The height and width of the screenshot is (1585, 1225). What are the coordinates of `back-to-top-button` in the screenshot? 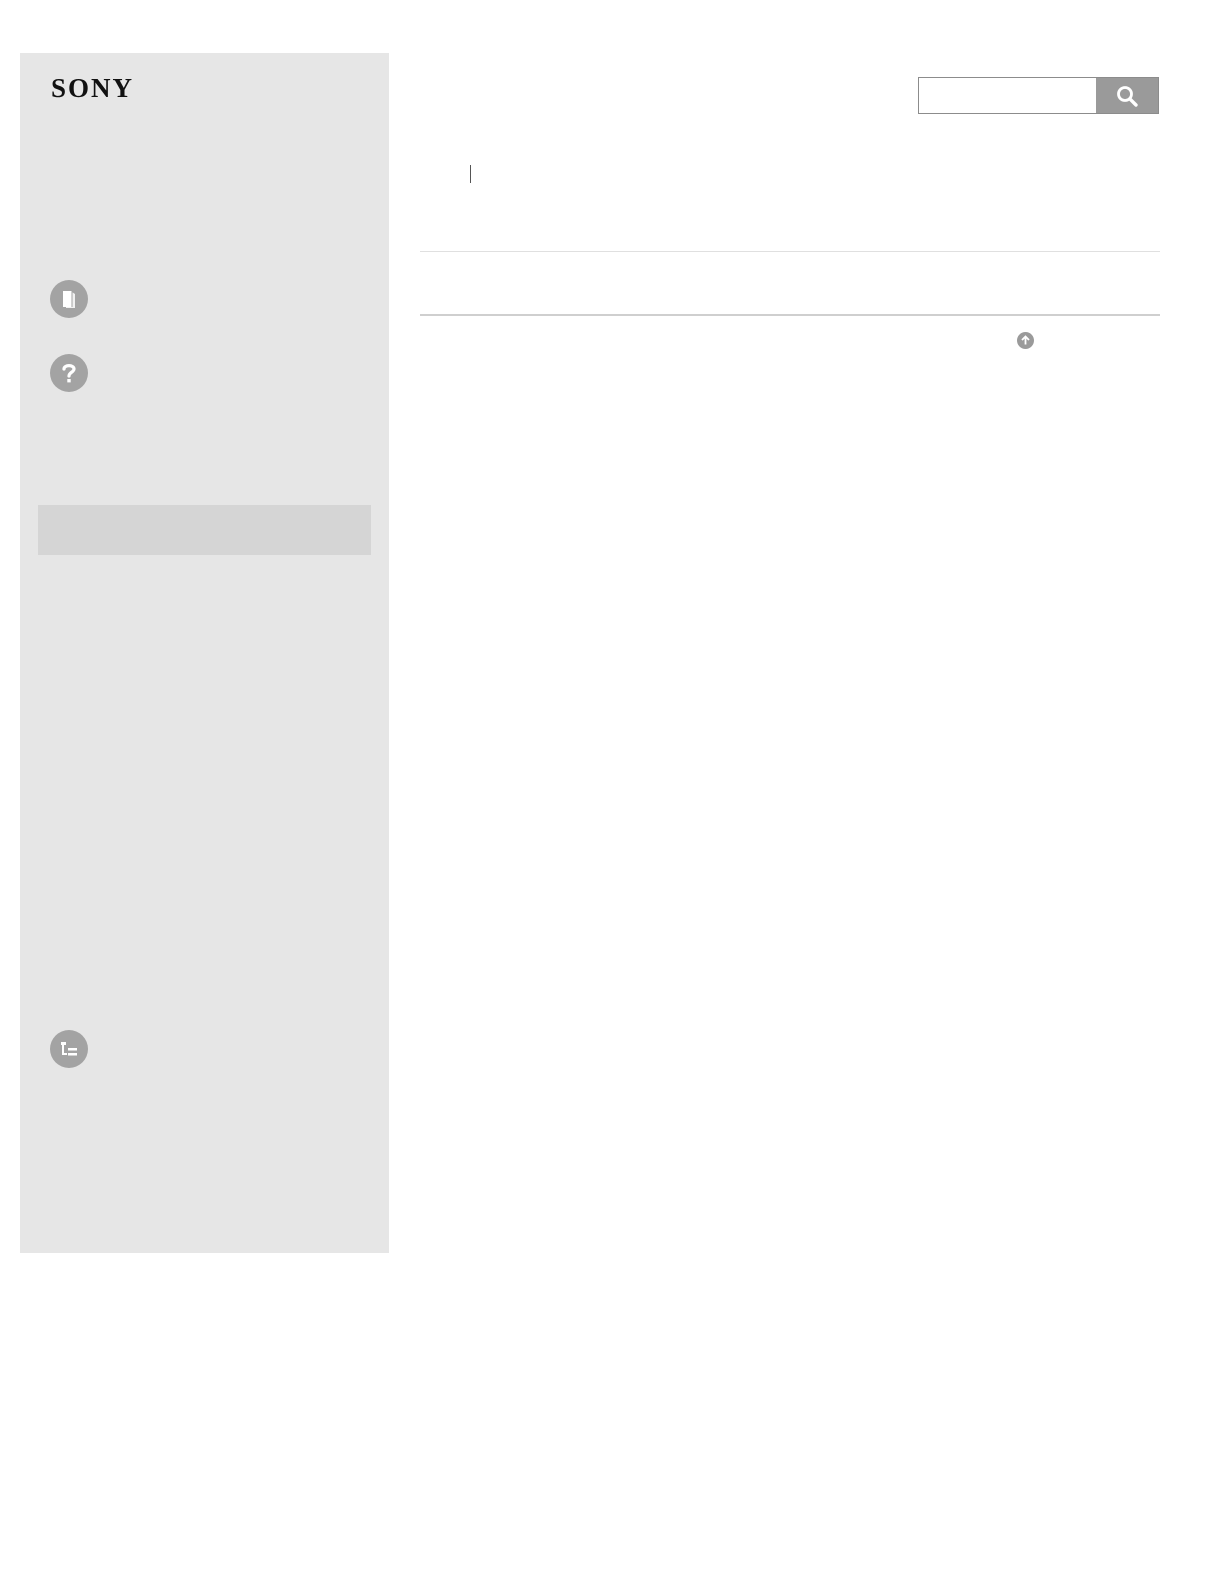 It's located at (1025, 340).